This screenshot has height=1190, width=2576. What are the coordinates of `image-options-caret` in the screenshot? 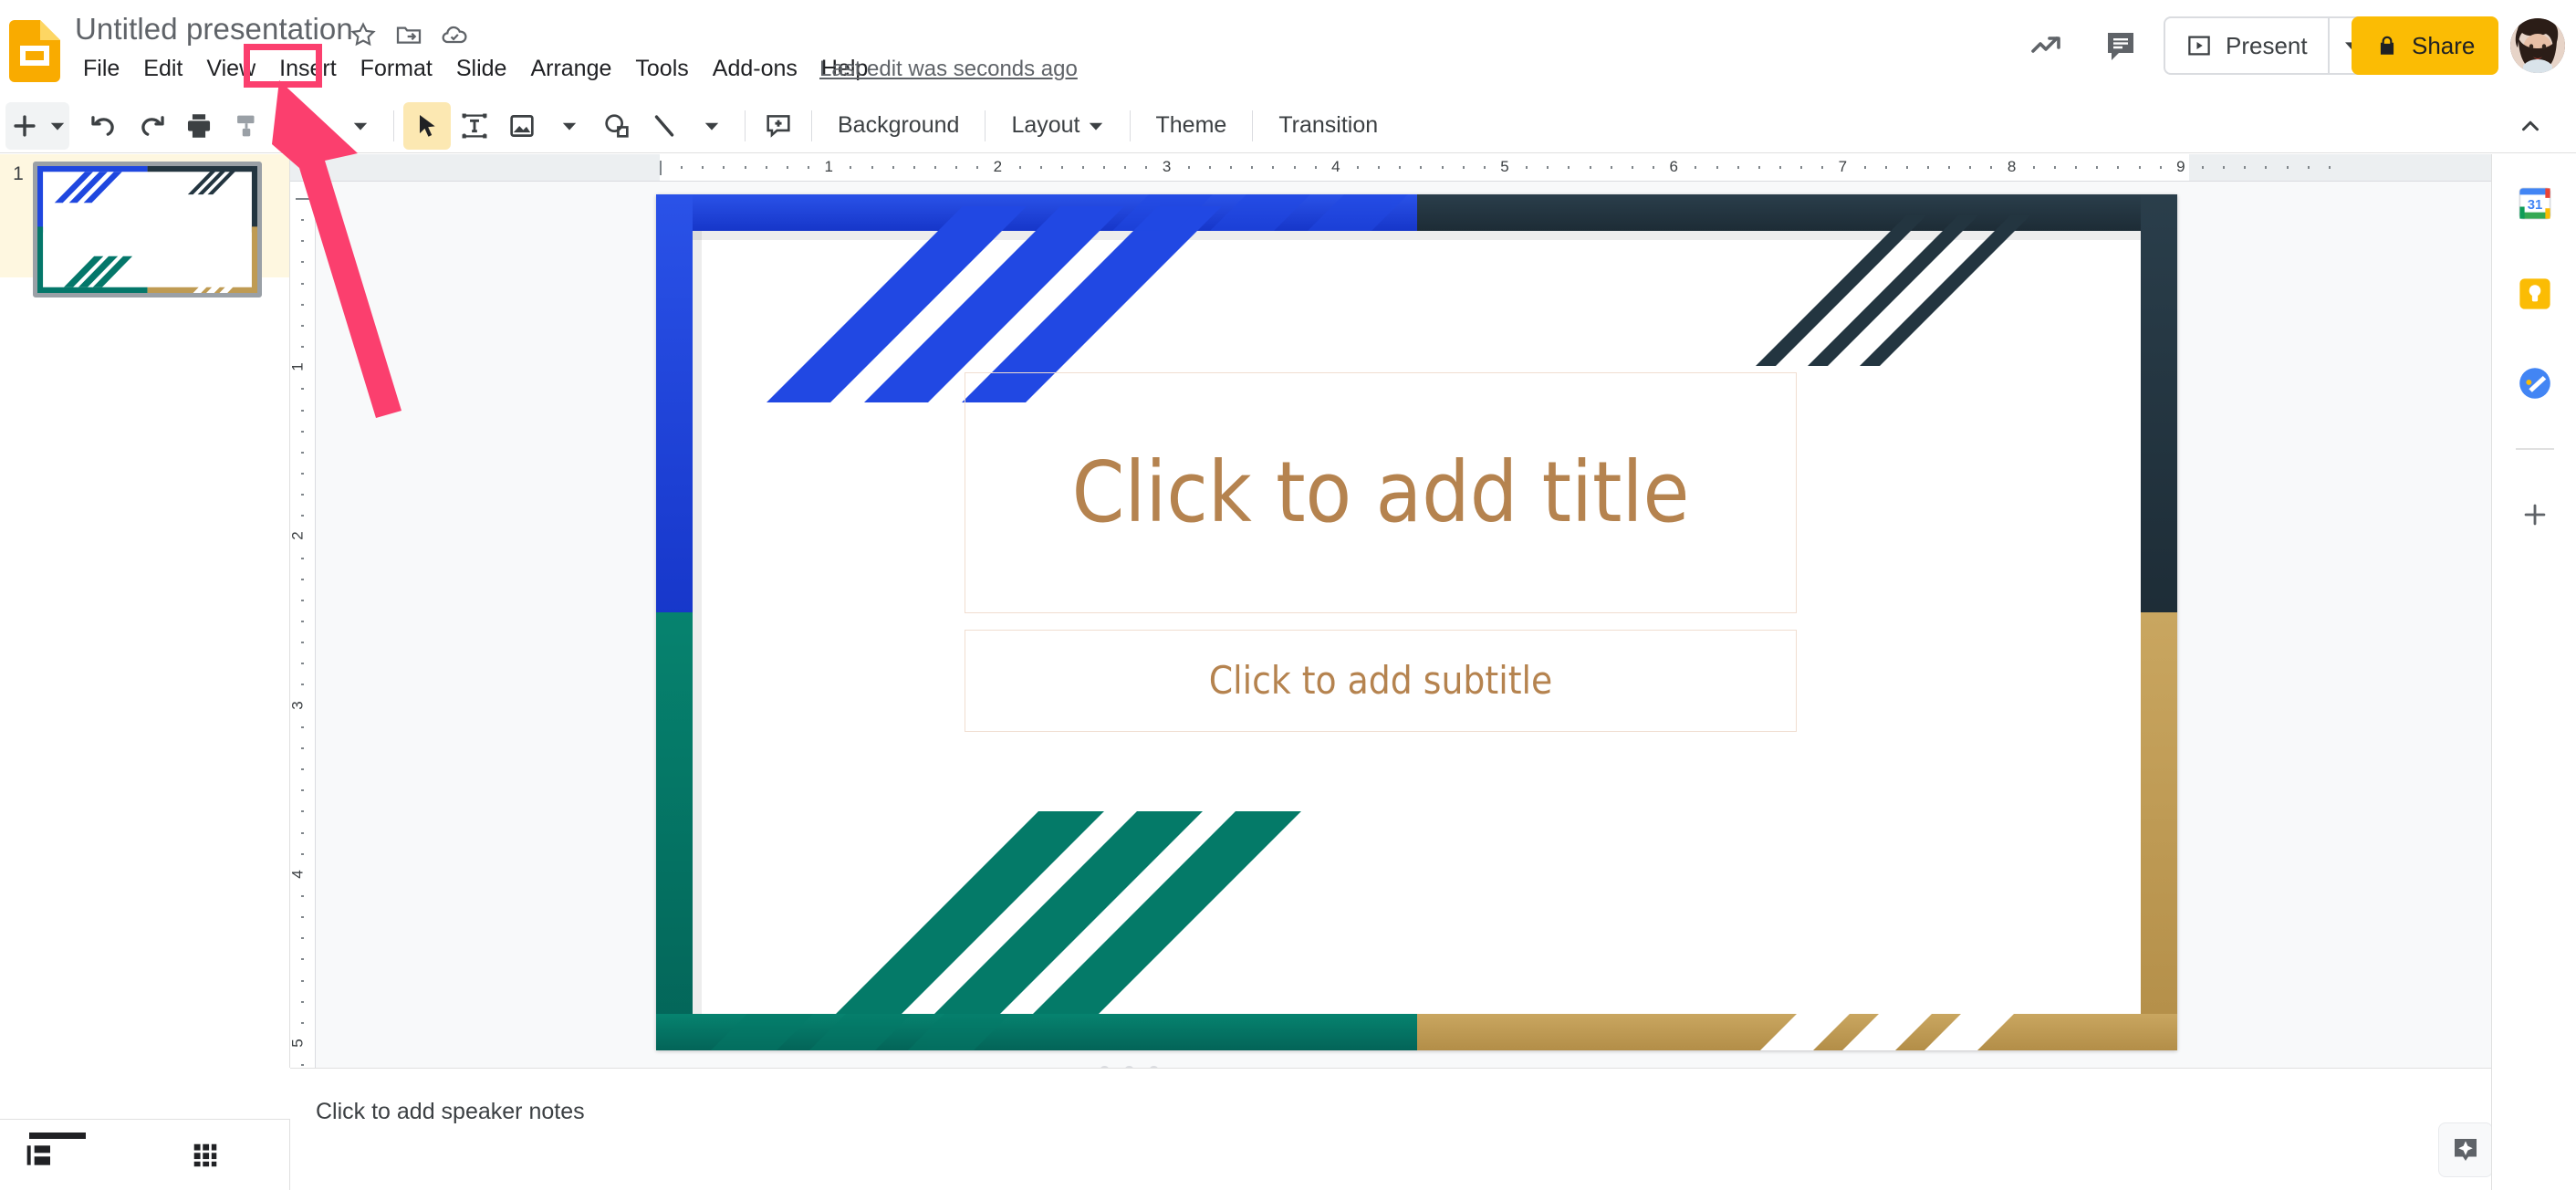 It's located at (569, 126).